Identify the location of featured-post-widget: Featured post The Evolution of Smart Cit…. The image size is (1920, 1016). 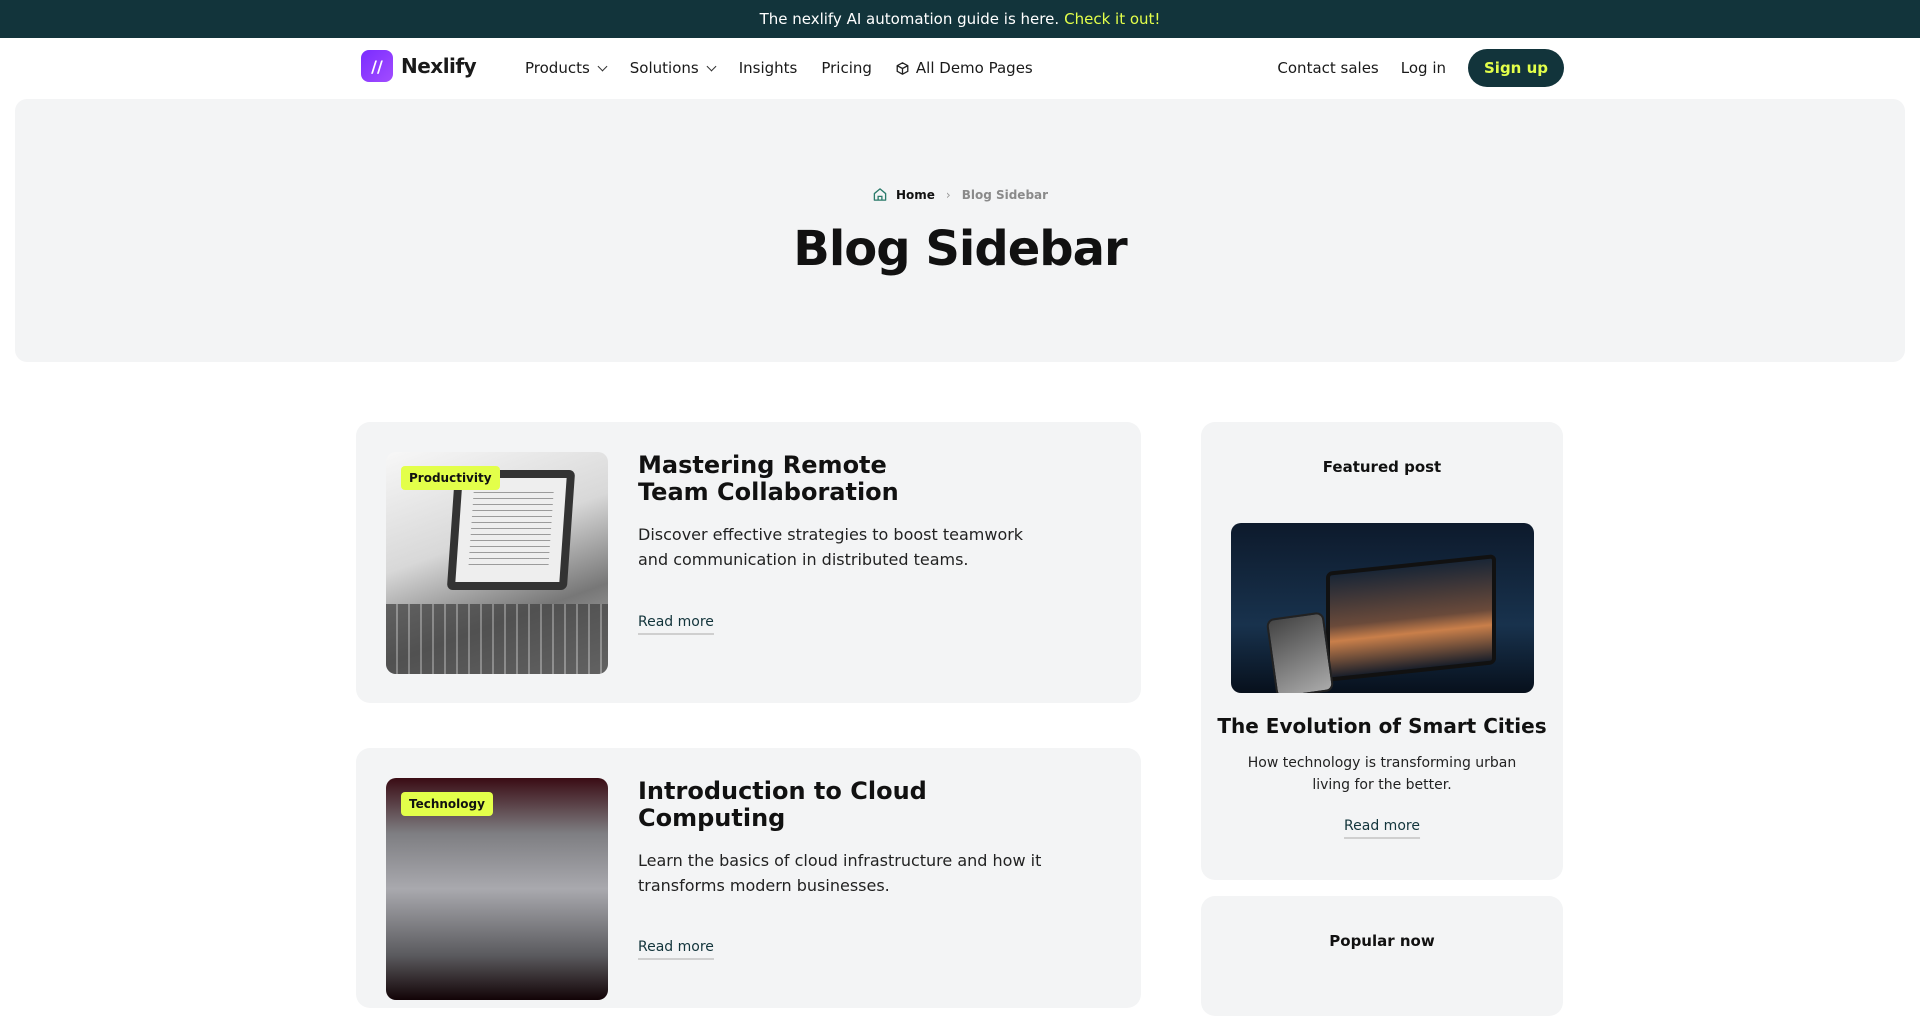
(1382, 651).